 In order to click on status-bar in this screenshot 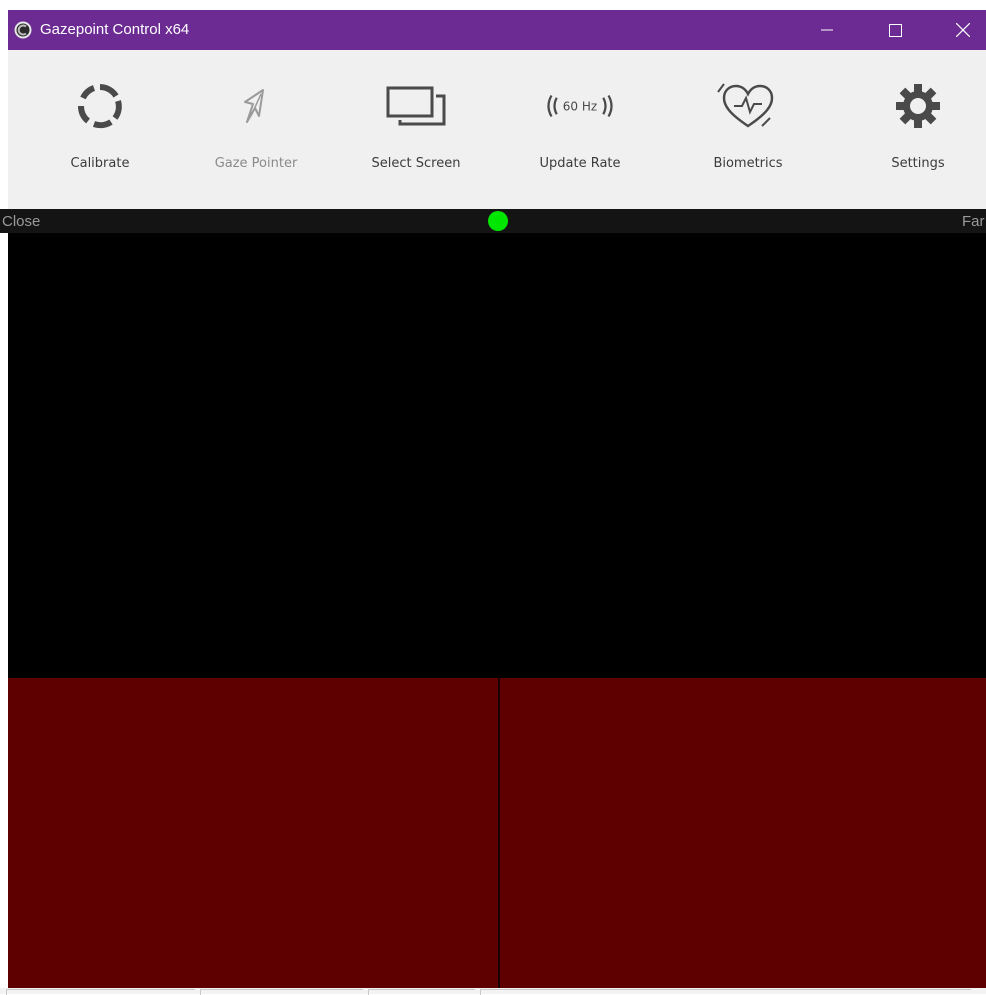, I will do `click(493, 991)`.